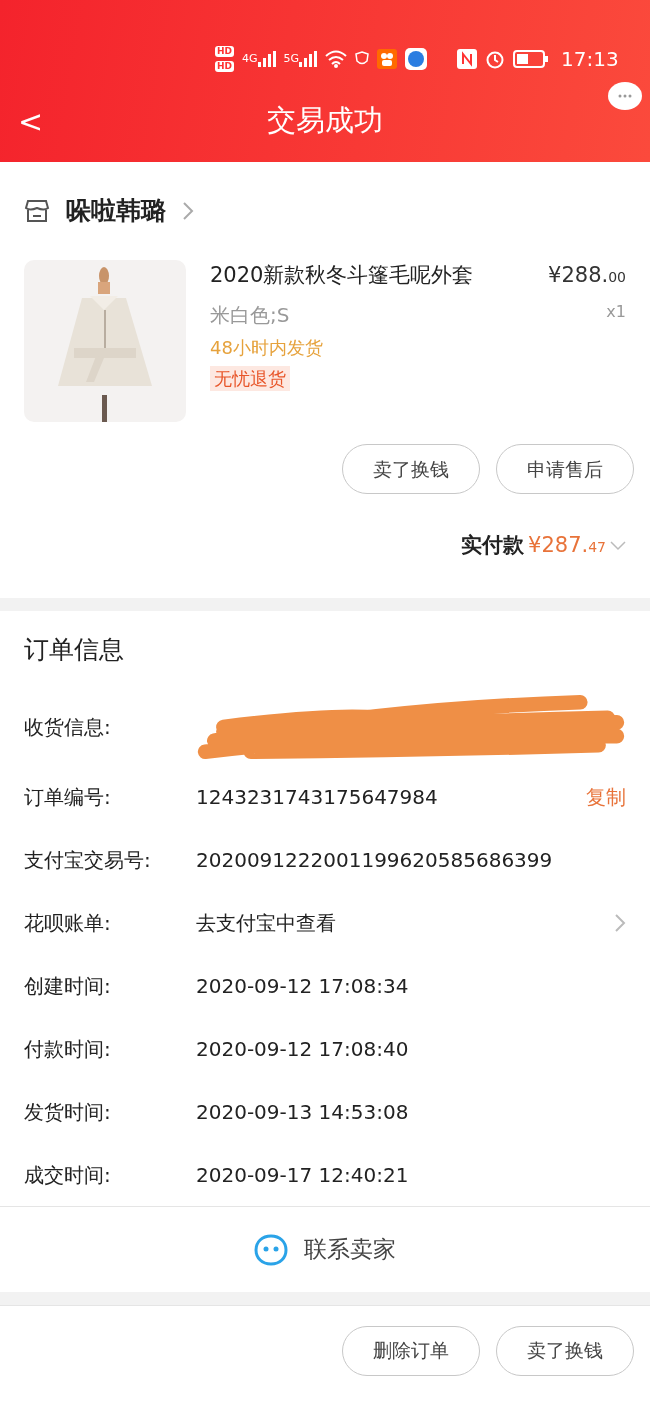  Describe the element at coordinates (317, 797) in the screenshot. I see `field-value: 1243231743175647984` at that location.